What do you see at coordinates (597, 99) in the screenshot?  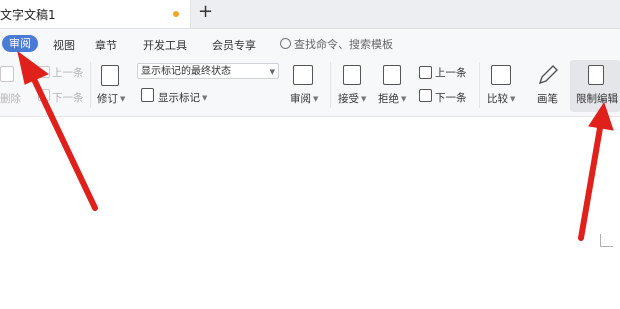 I see `restrict-editing-label: 限制编辑` at bounding box center [597, 99].